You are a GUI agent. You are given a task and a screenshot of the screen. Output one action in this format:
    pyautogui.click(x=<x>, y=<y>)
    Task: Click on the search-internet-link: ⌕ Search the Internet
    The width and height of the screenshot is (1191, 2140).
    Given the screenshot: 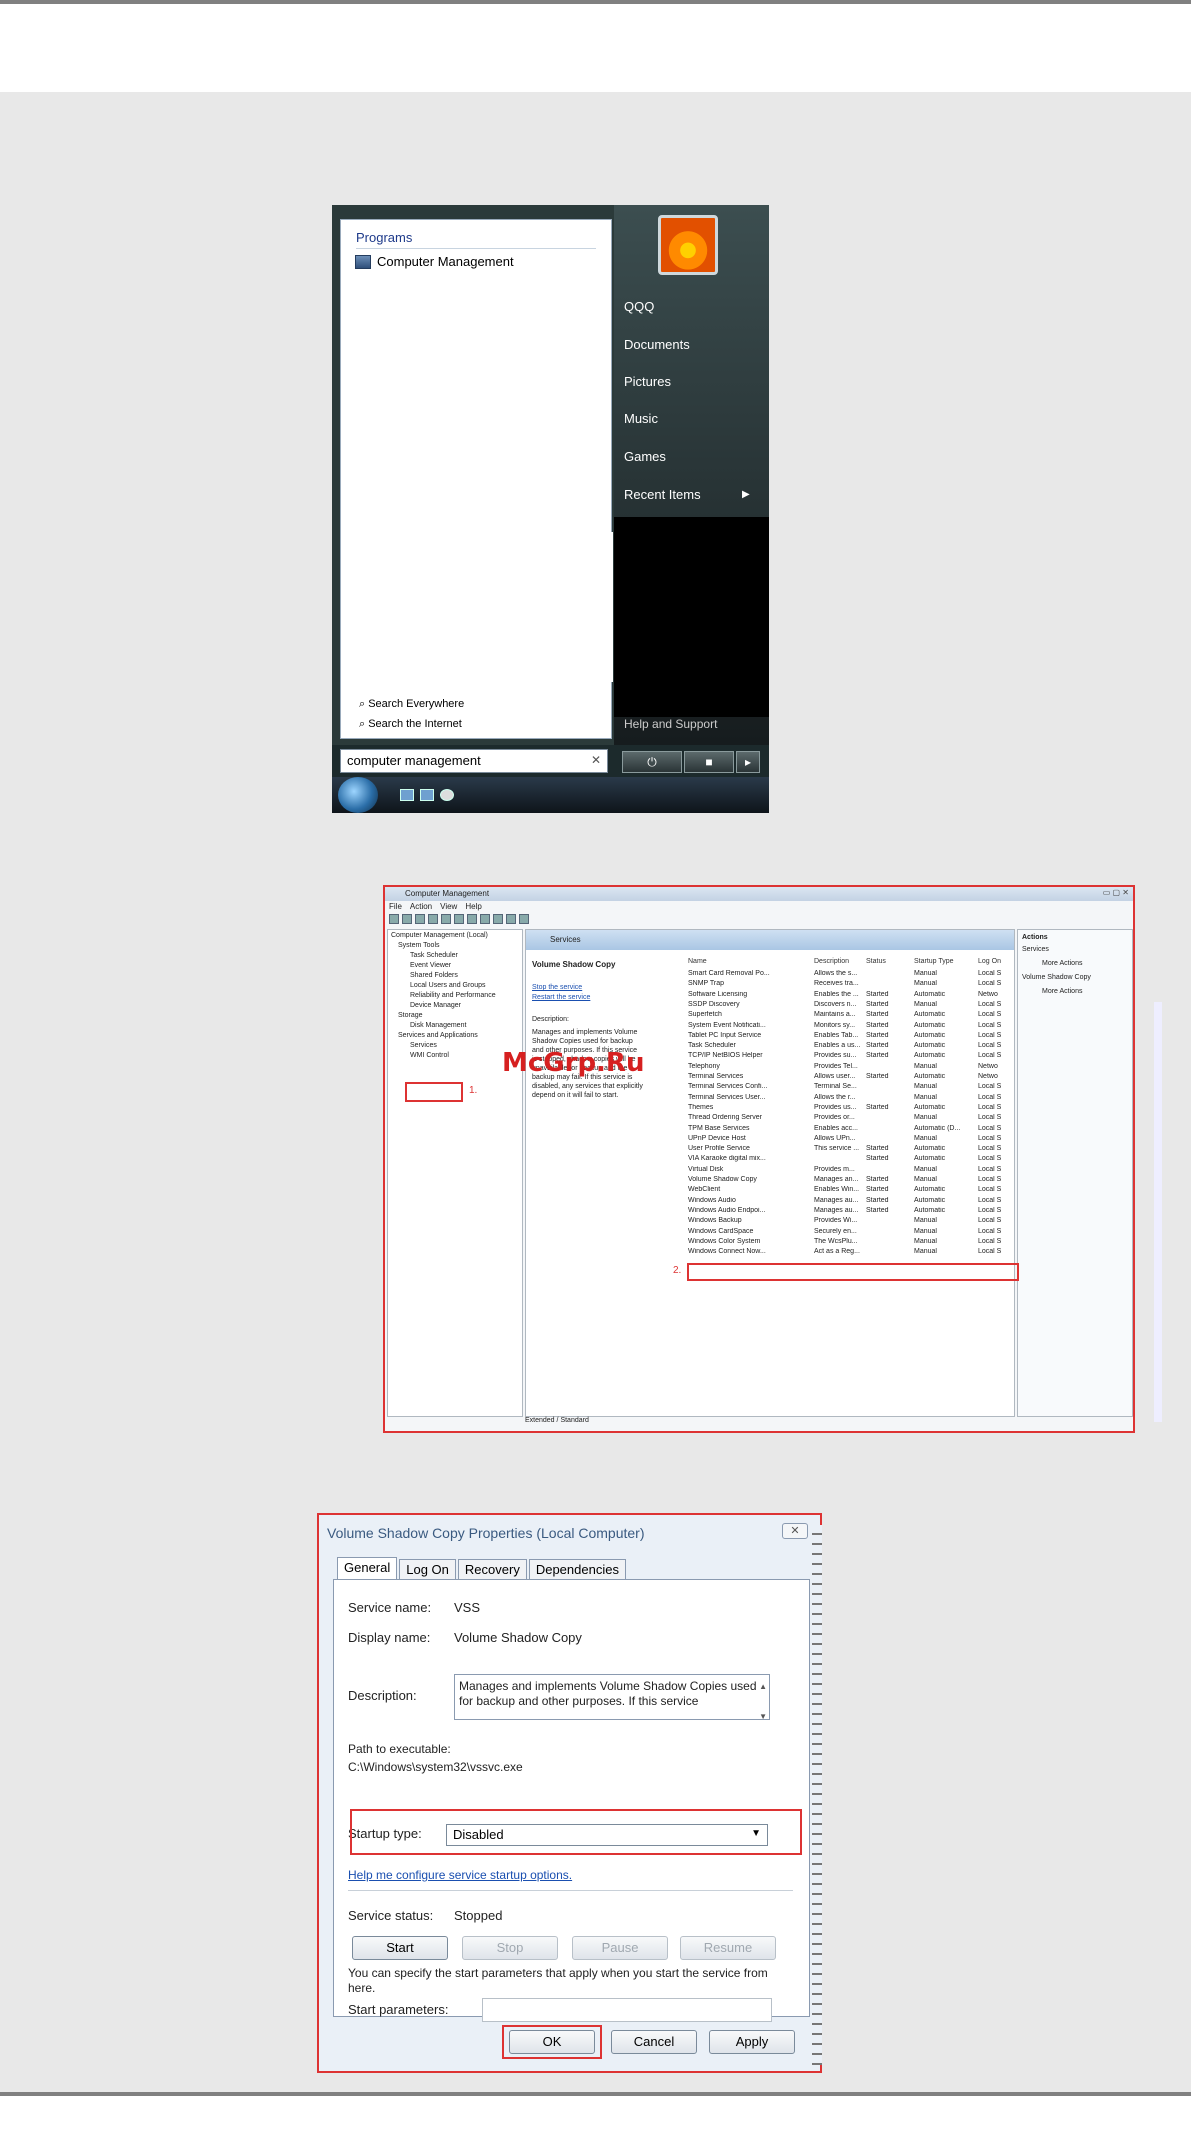 What is the action you would take?
    pyautogui.click(x=410, y=724)
    